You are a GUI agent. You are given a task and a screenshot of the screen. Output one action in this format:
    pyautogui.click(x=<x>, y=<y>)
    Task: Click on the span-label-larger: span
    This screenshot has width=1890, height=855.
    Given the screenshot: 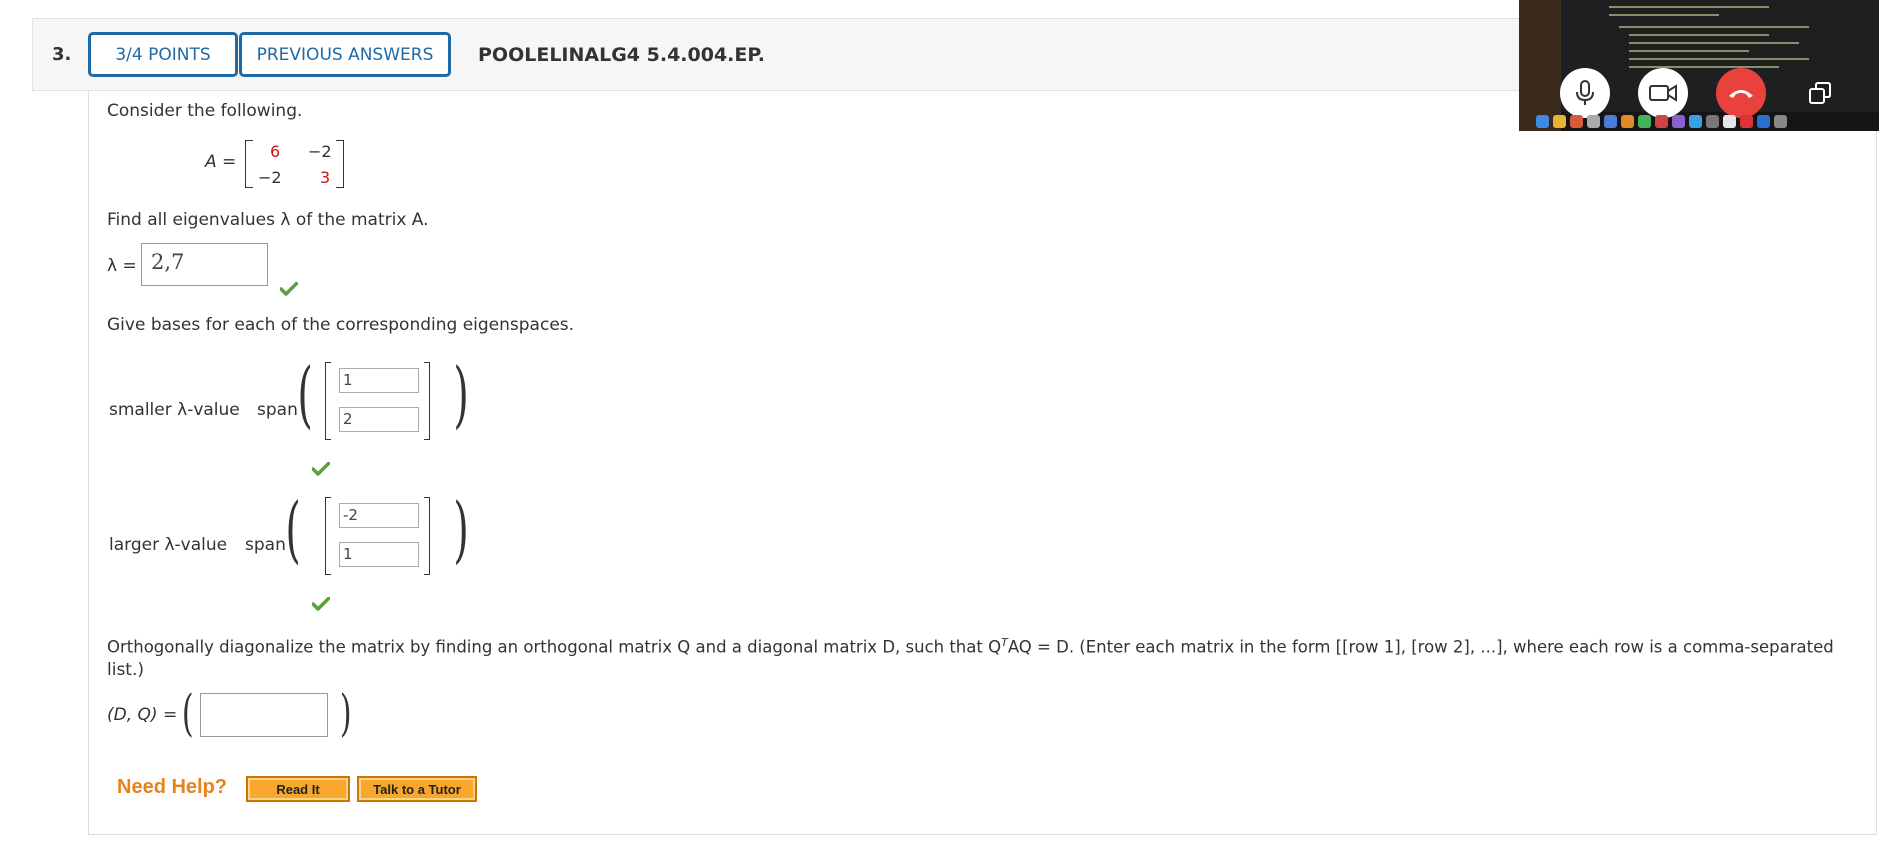 What is the action you would take?
    pyautogui.click(x=265, y=545)
    